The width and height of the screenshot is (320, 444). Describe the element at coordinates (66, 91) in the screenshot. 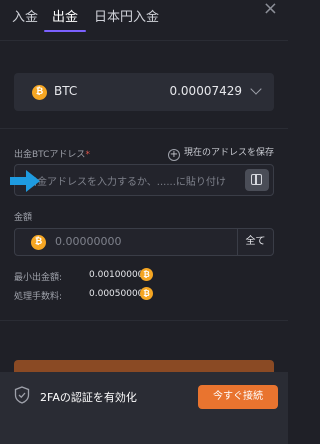

I see `coin-symbol: BTC` at that location.